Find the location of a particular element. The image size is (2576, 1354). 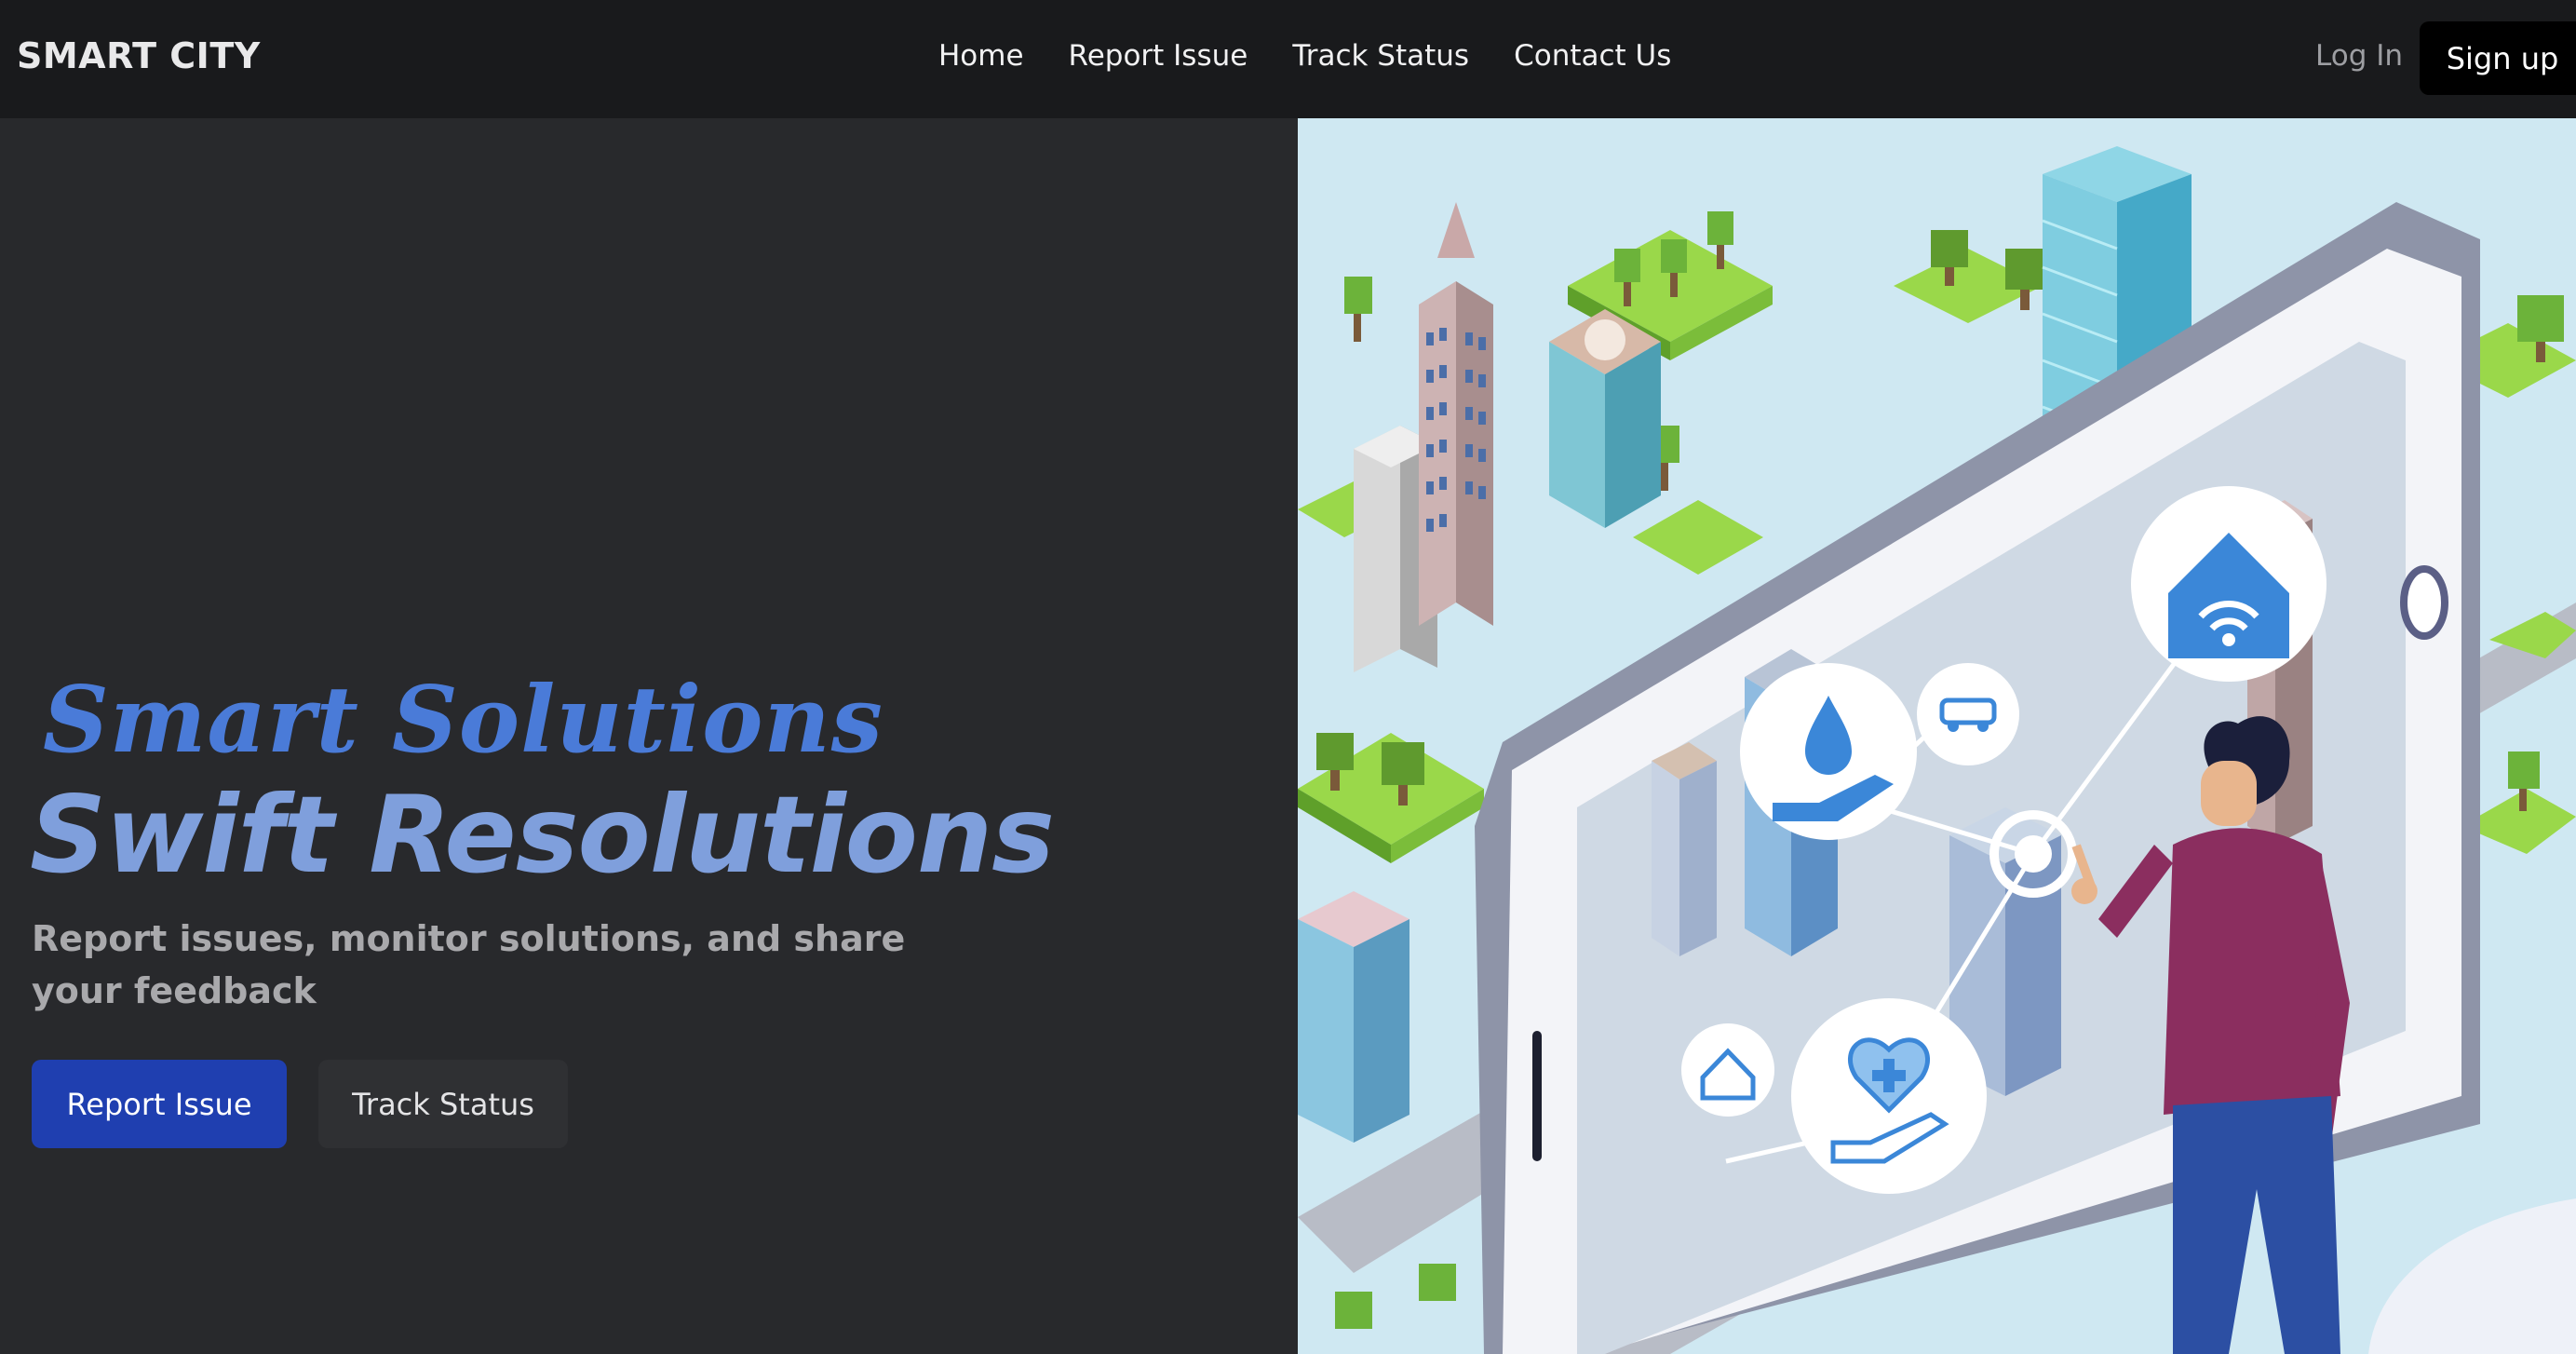

nav-home-link: Home is located at coordinates (981, 56).